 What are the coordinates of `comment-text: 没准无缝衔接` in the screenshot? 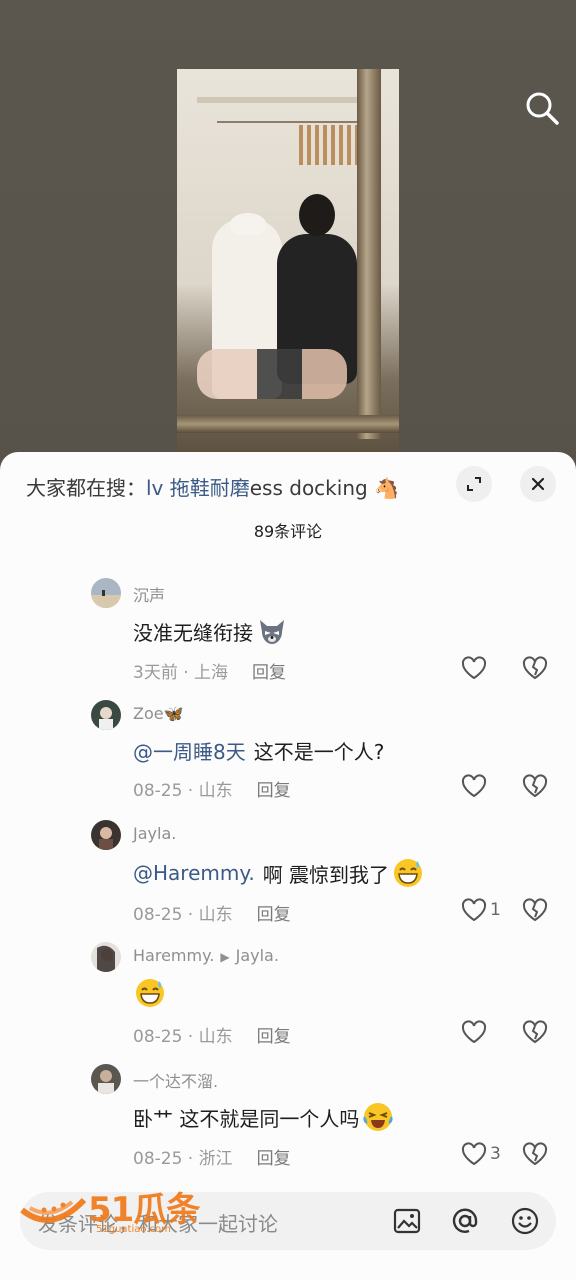 It's located at (211, 631).